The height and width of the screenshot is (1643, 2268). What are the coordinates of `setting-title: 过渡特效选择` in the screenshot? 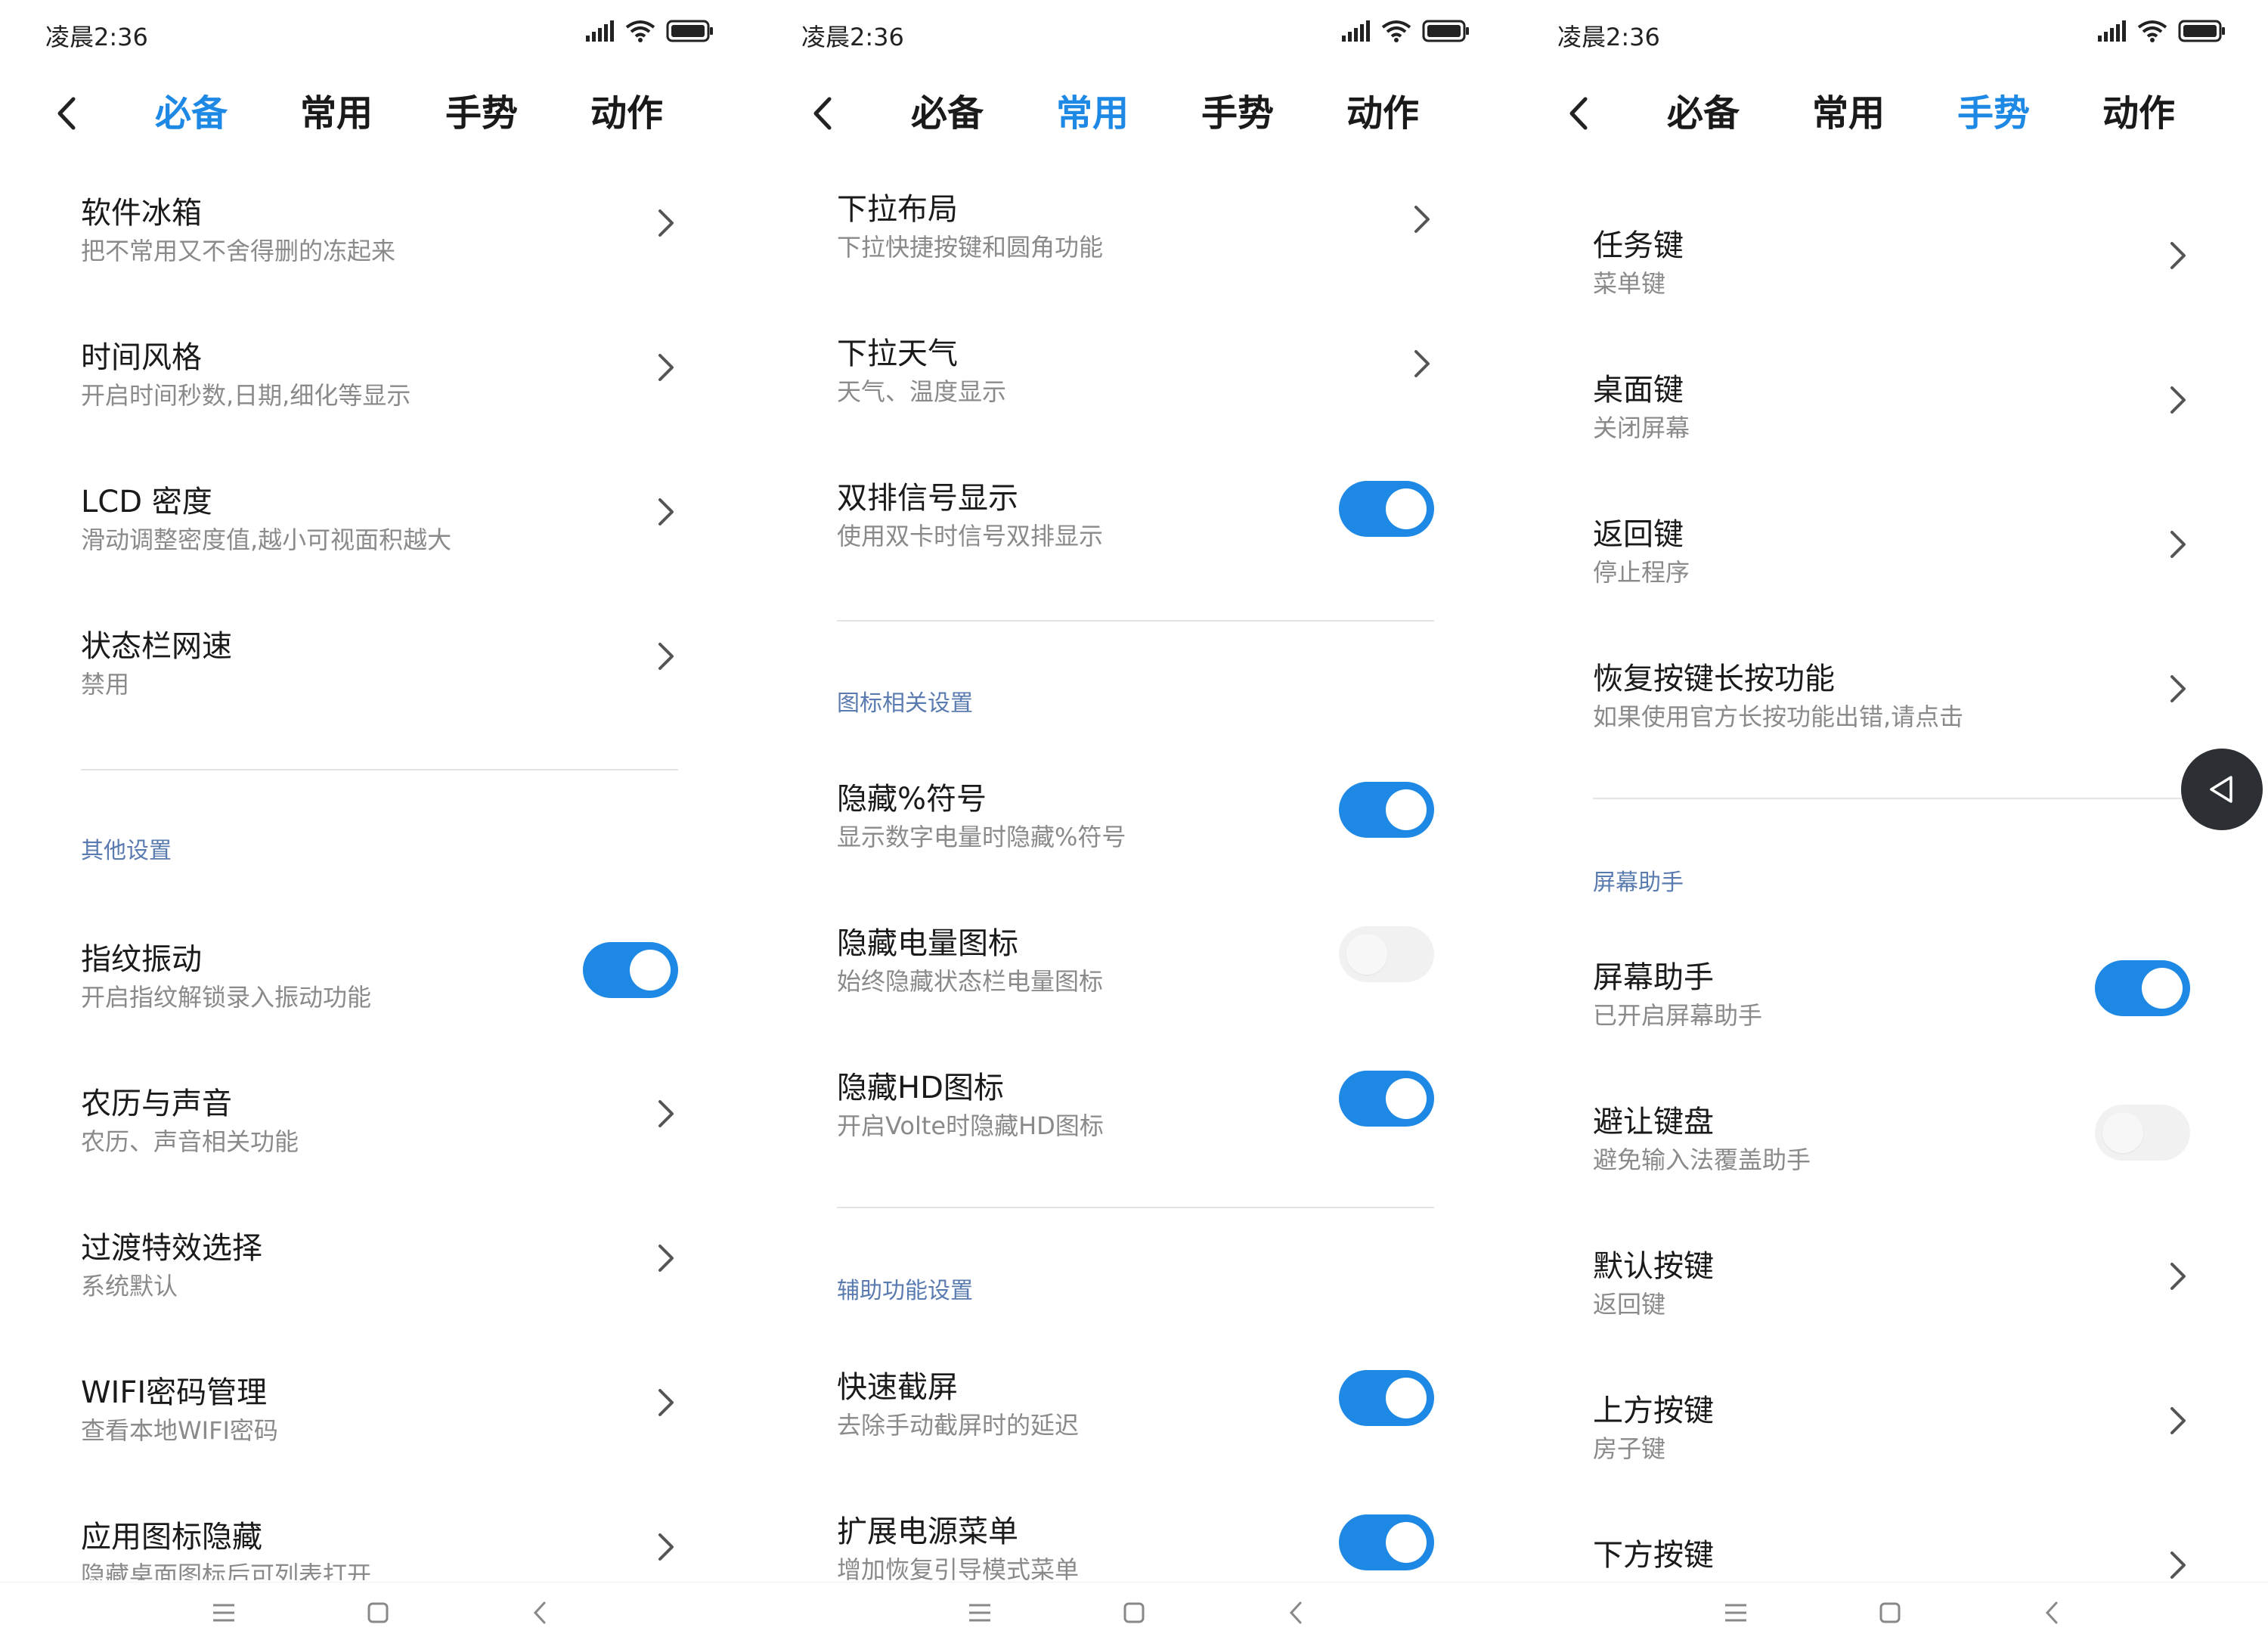 It's located at (171, 1248).